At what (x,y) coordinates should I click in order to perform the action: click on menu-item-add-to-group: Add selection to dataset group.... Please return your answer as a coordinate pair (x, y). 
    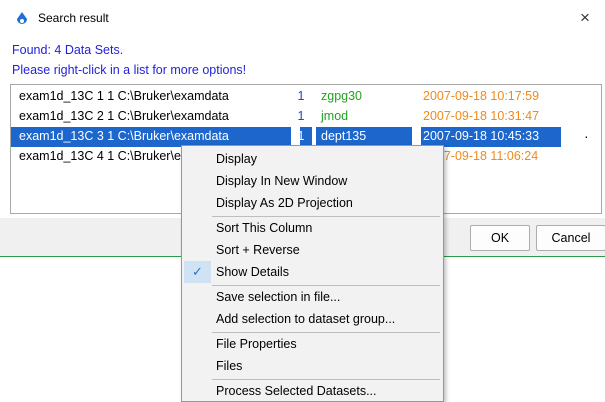
    Looking at the image, I should click on (312, 319).